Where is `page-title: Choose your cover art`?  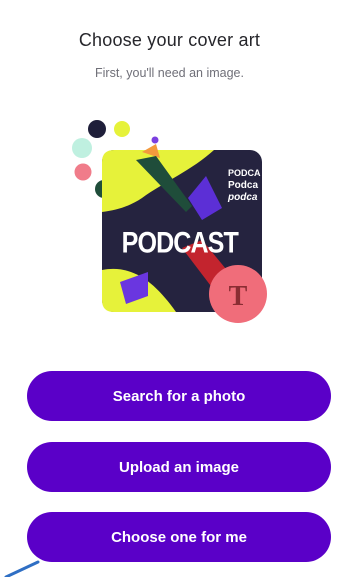 page-title: Choose your cover art is located at coordinates (169, 40).